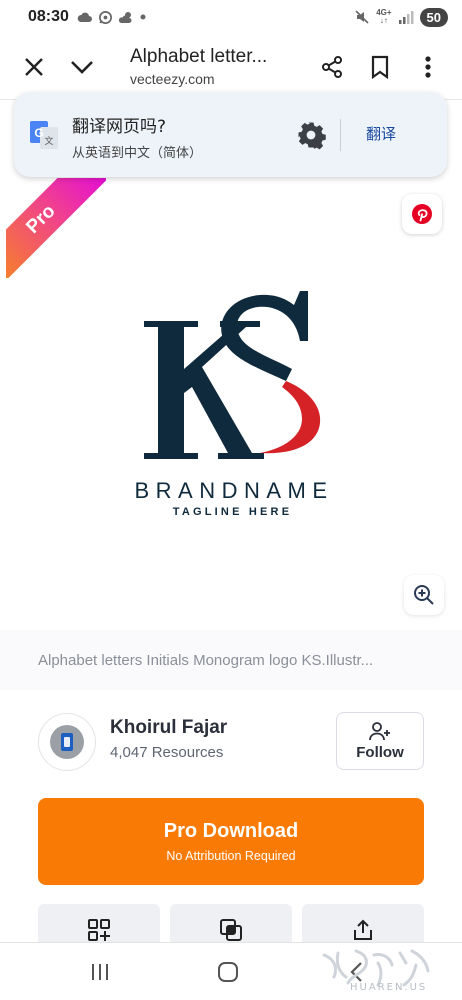 This screenshot has width=462, height=1000. I want to click on home-button, so click(228, 972).